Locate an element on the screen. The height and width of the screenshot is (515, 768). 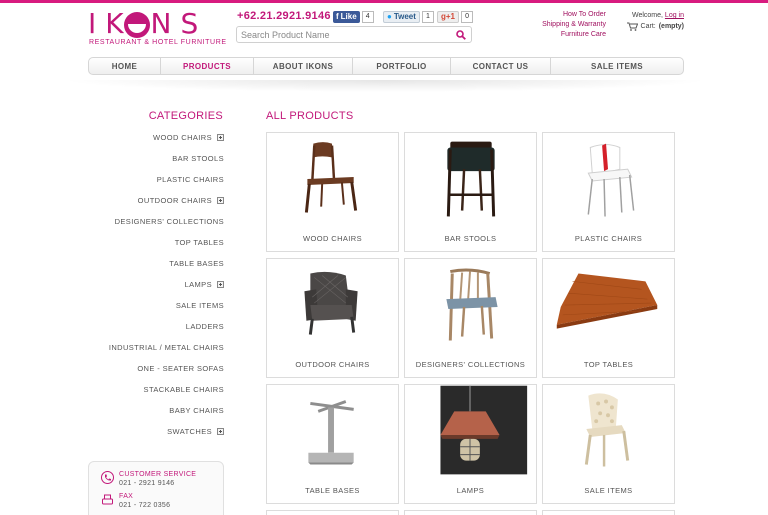
google-plus: g+1 0 is located at coordinates (455, 16).